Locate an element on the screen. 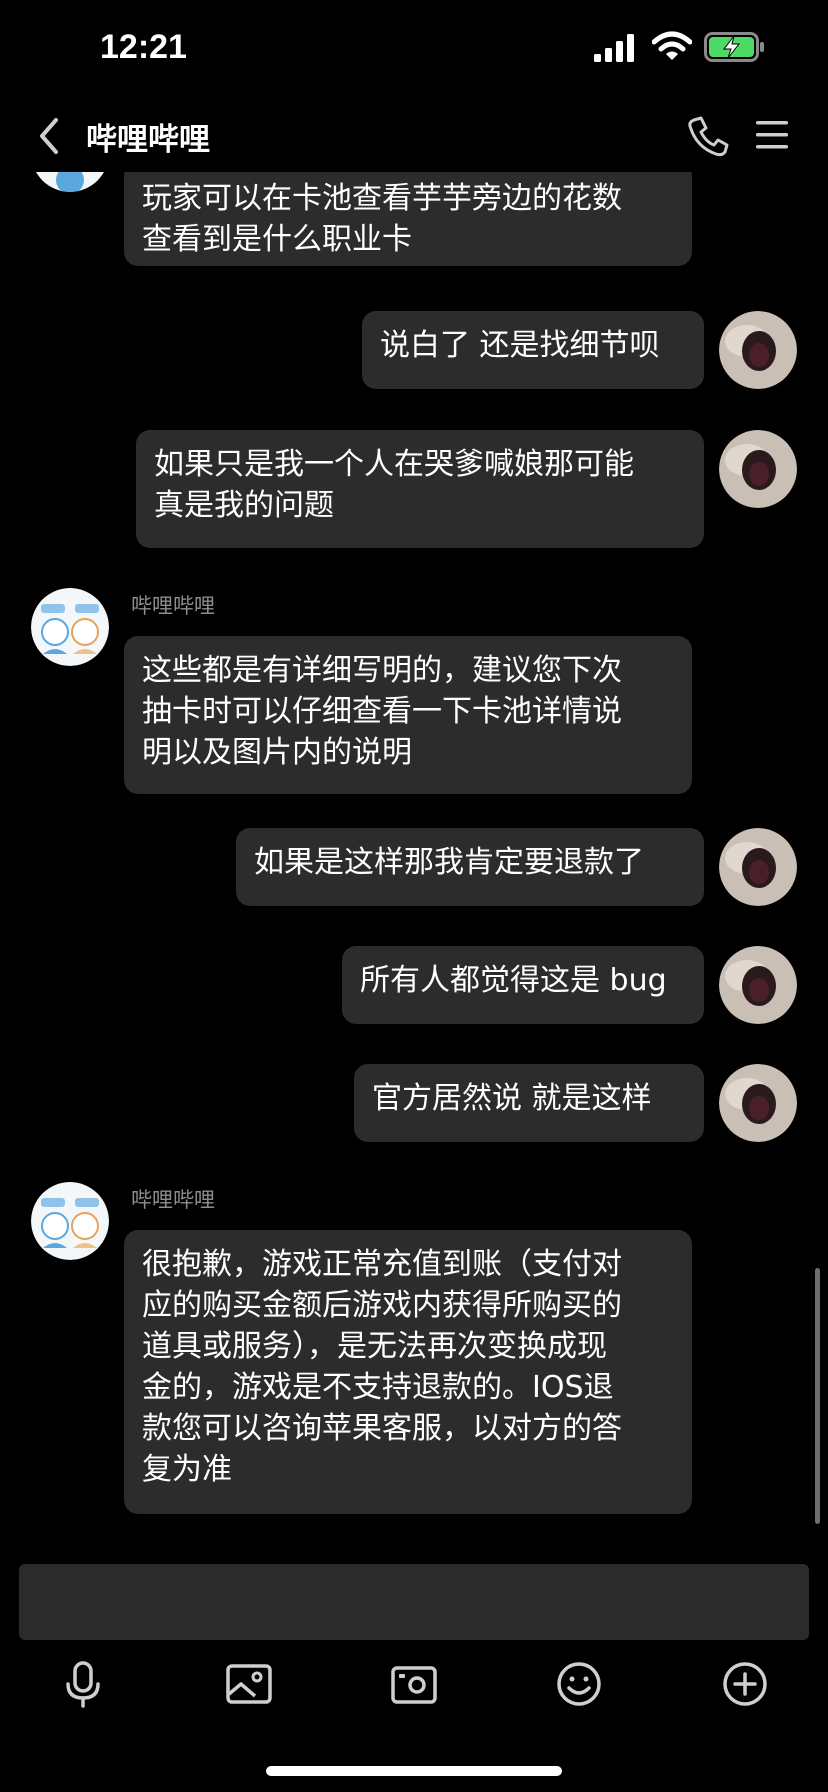  battery-charging-icon is located at coordinates (734, 47).